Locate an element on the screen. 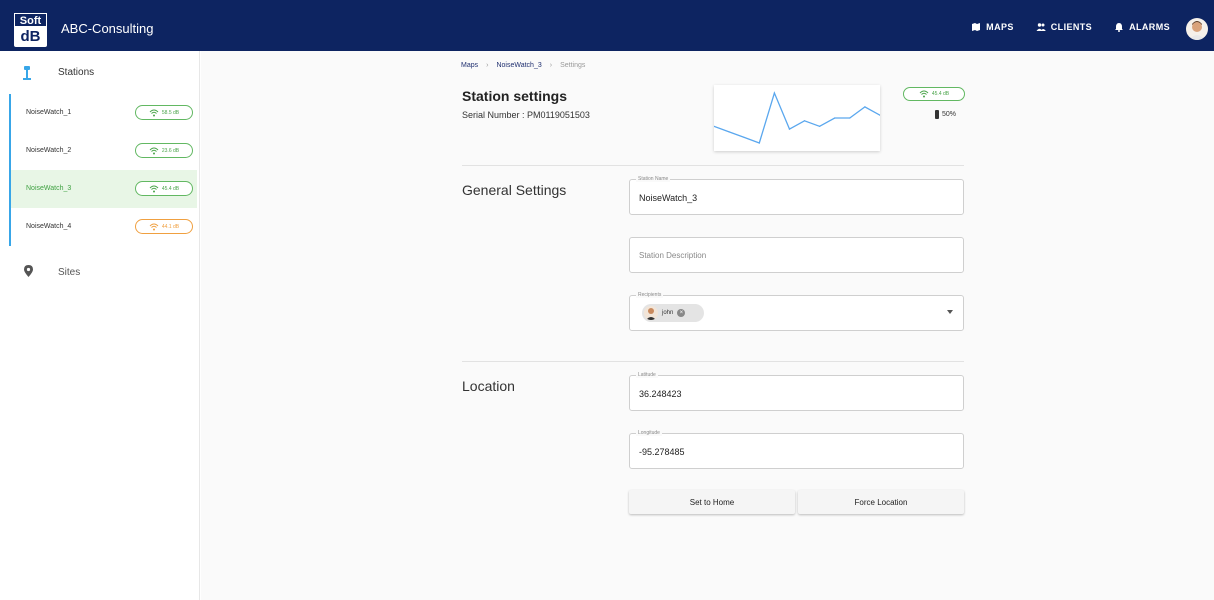 The height and width of the screenshot is (600, 1214). map-icon is located at coordinates (976, 27).